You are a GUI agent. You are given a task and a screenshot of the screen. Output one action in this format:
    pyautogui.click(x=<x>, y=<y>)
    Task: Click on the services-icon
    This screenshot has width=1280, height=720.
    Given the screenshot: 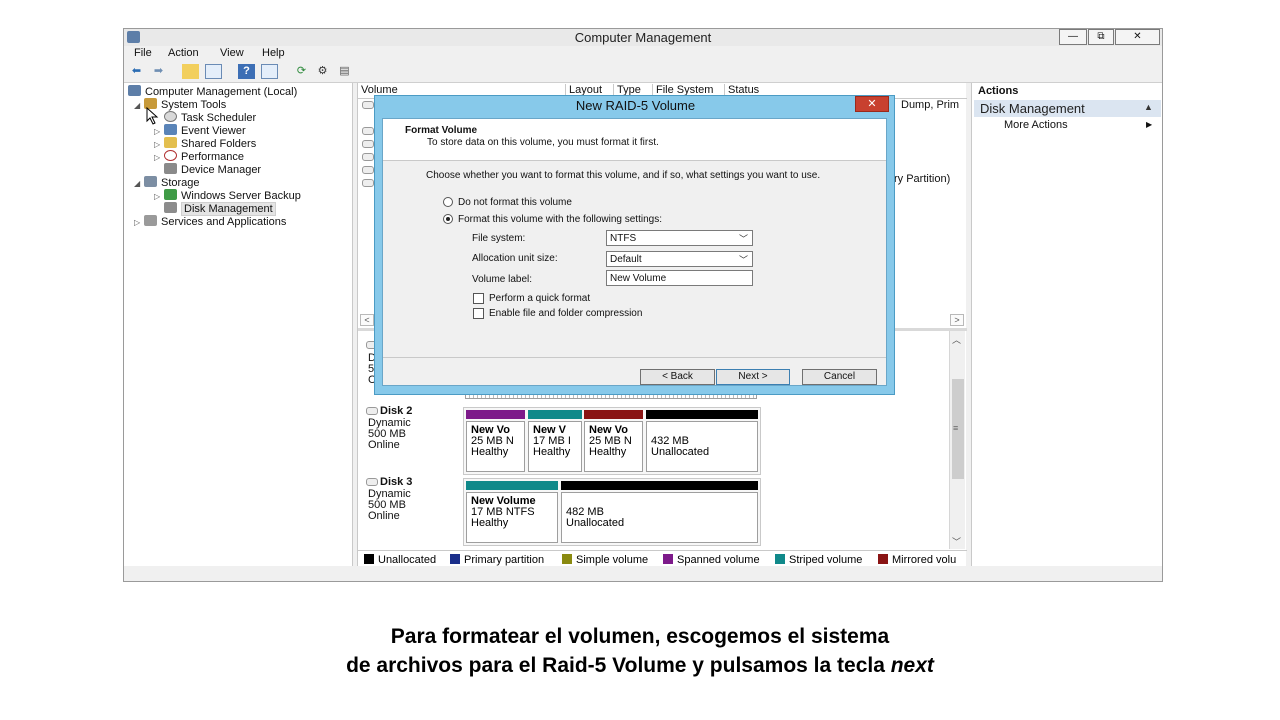 What is the action you would take?
    pyautogui.click(x=150, y=220)
    